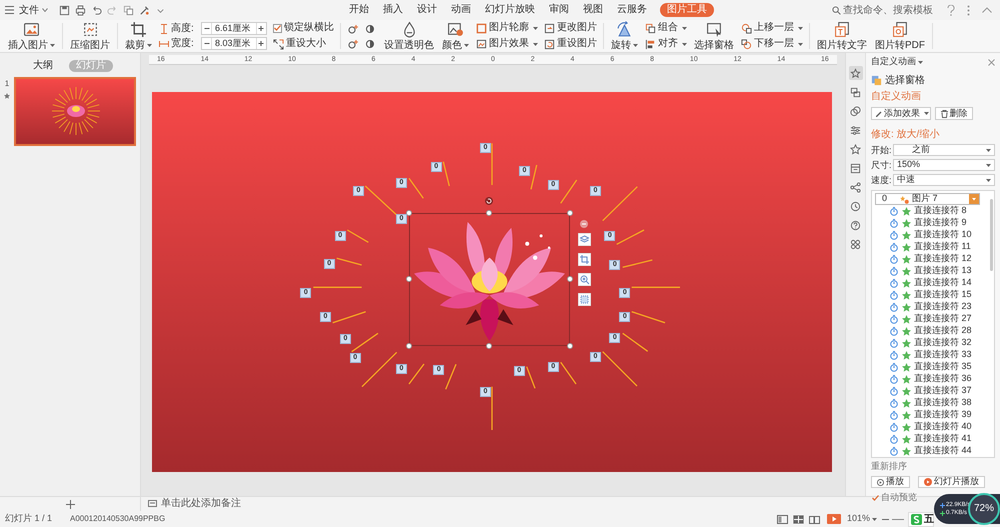 The width and height of the screenshot is (1000, 527). What do you see at coordinates (31, 36) in the screenshot?
I see `insert-picture-button: 插入图片` at bounding box center [31, 36].